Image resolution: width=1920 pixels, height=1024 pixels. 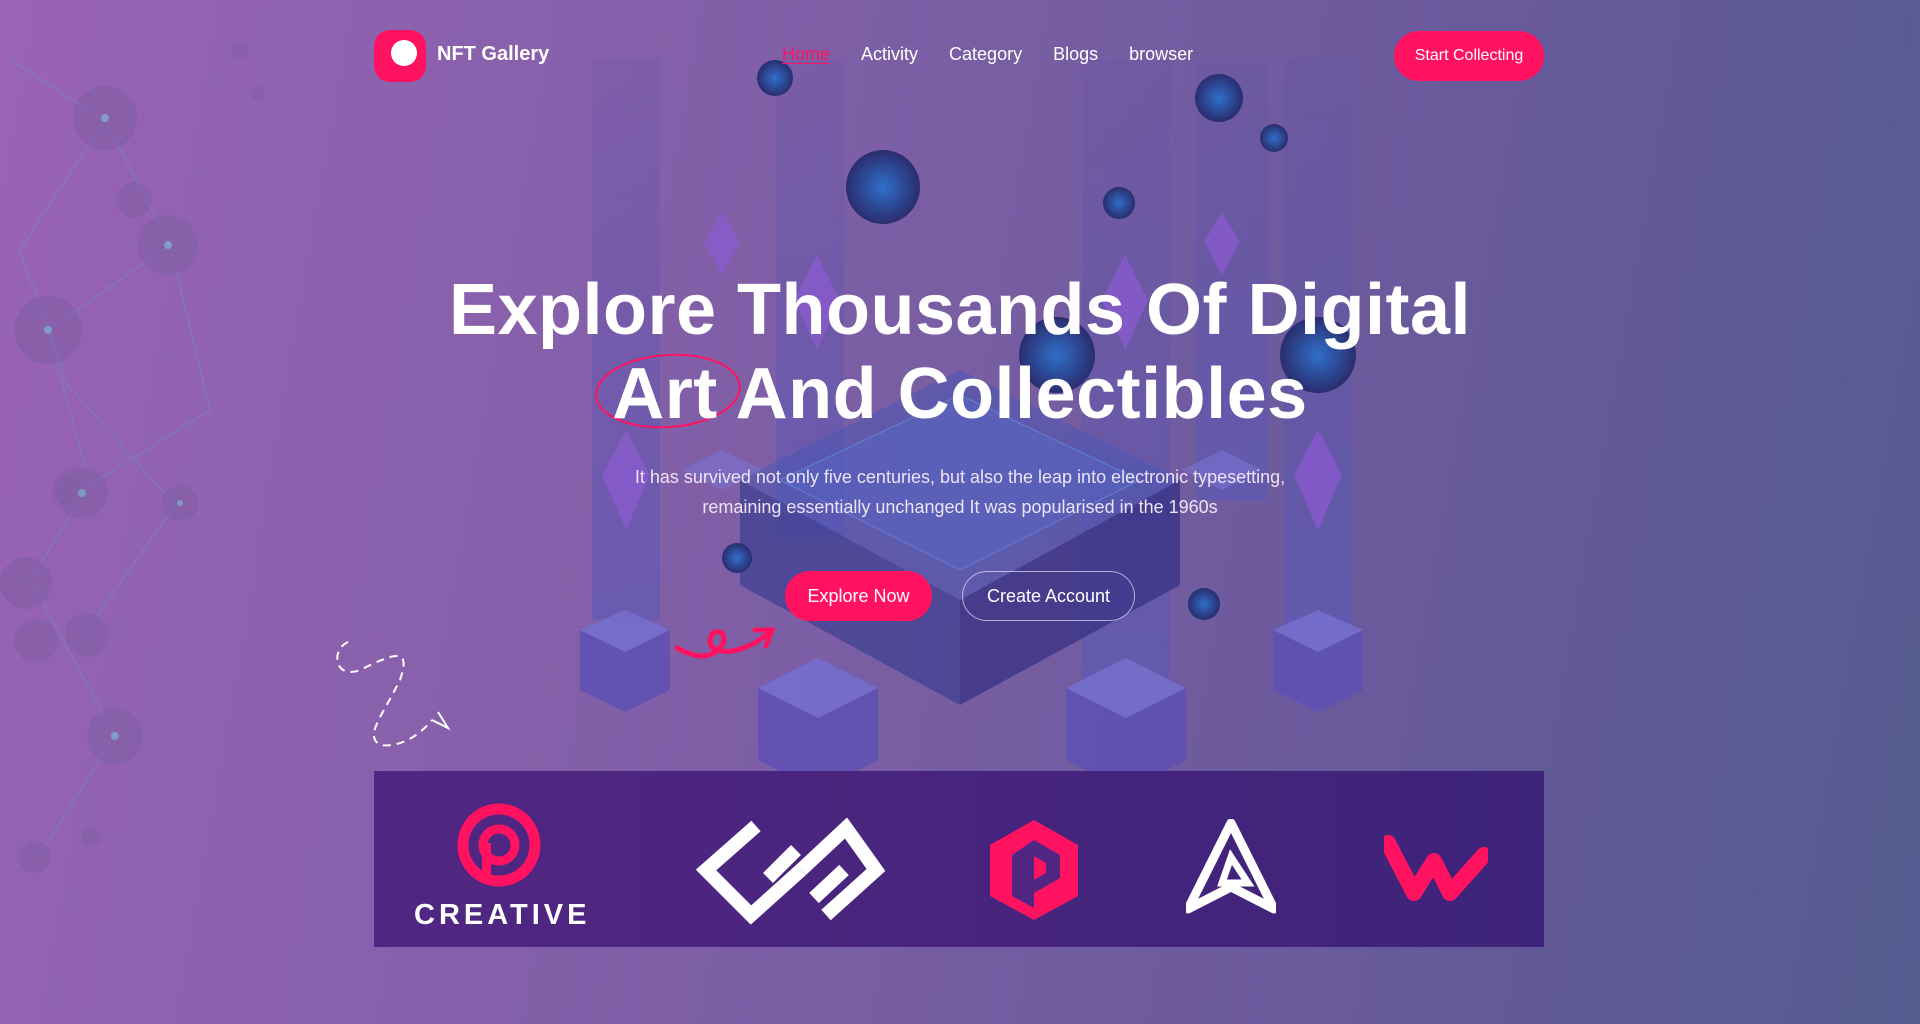 What do you see at coordinates (791, 871) in the screenshot?
I see `wm-logo-icon` at bounding box center [791, 871].